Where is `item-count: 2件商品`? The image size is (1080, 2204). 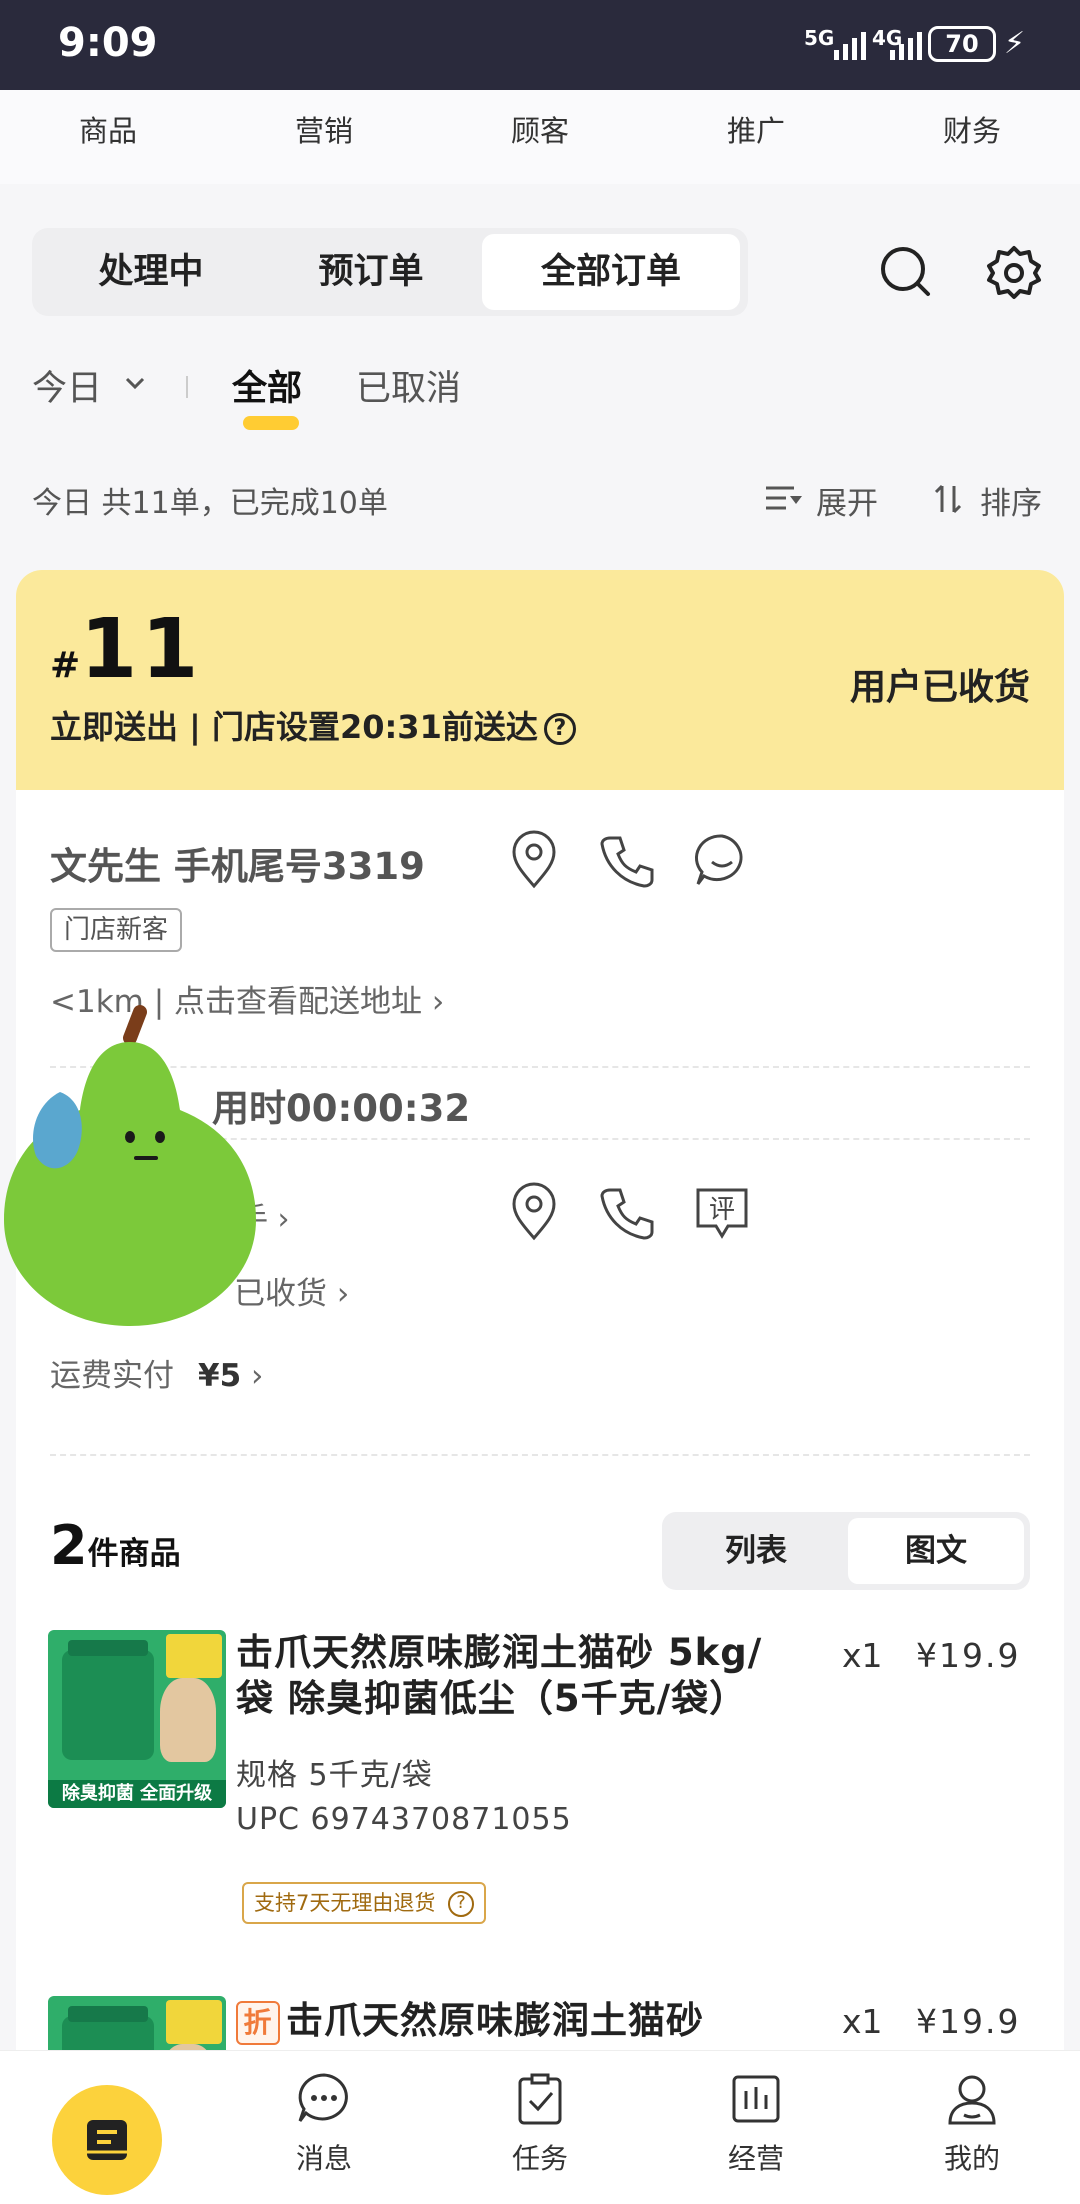 item-count: 2件商品 is located at coordinates (115, 1545).